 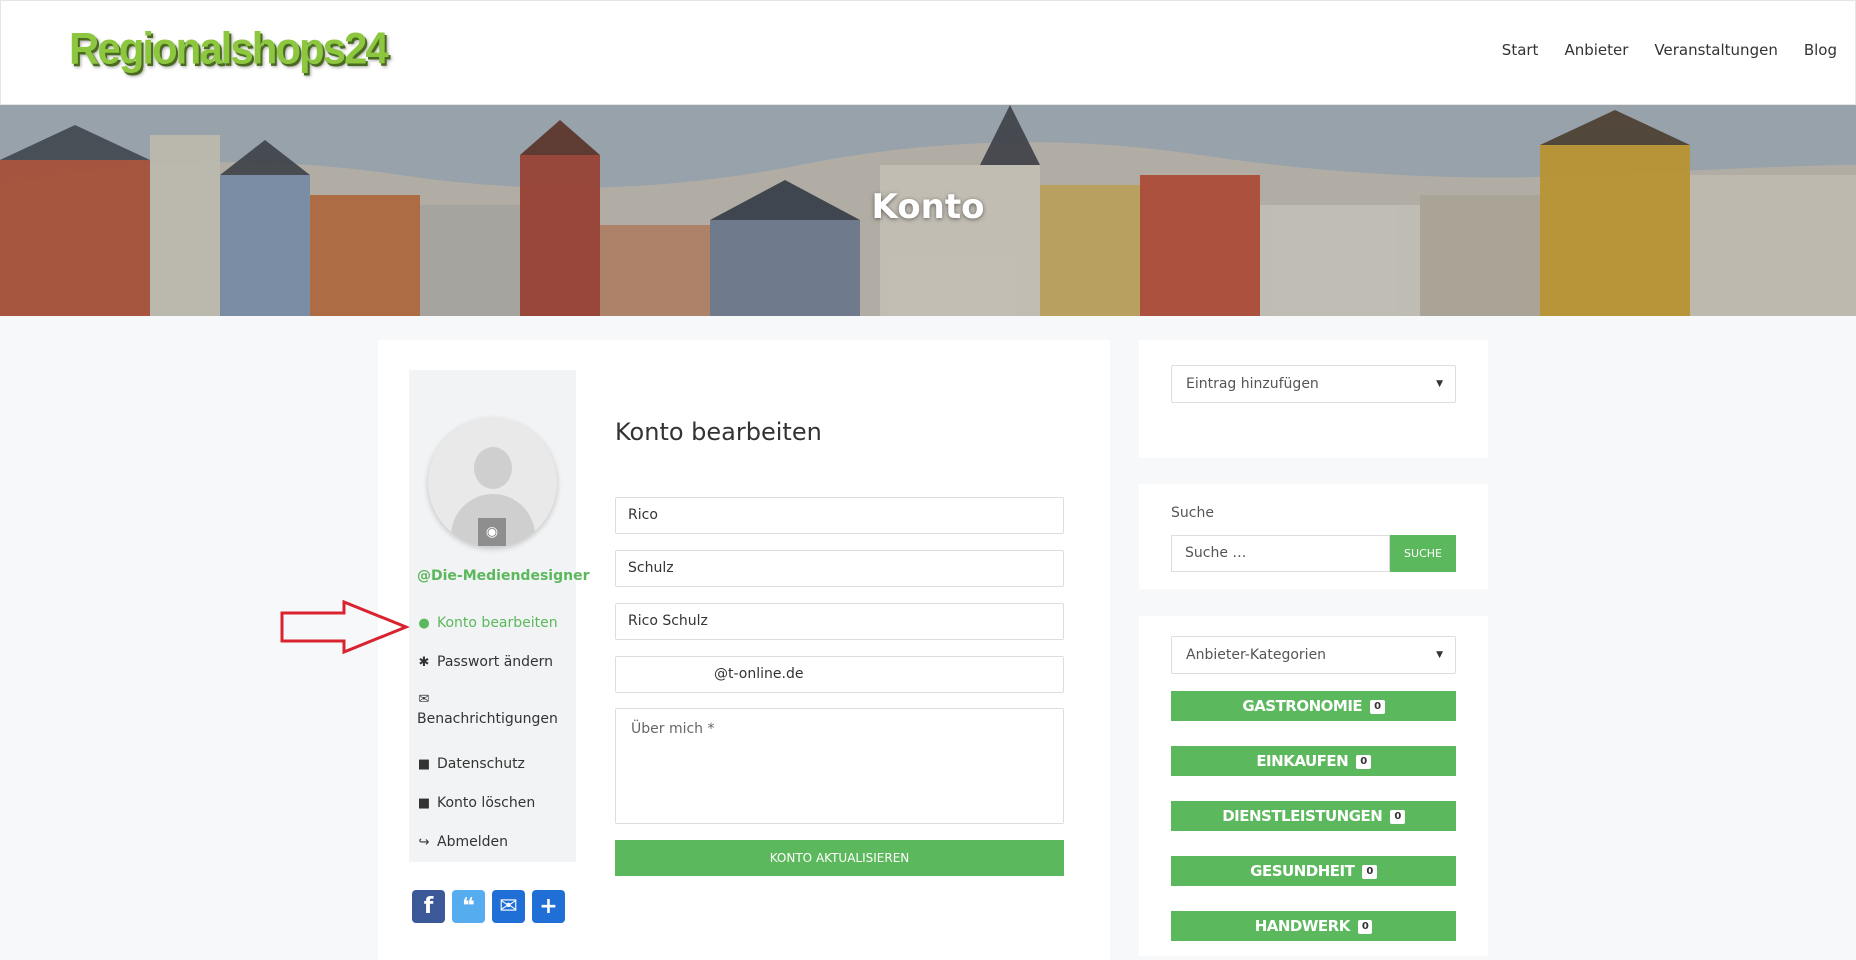 What do you see at coordinates (468, 906) in the screenshot?
I see `twitter-icon: ❝` at bounding box center [468, 906].